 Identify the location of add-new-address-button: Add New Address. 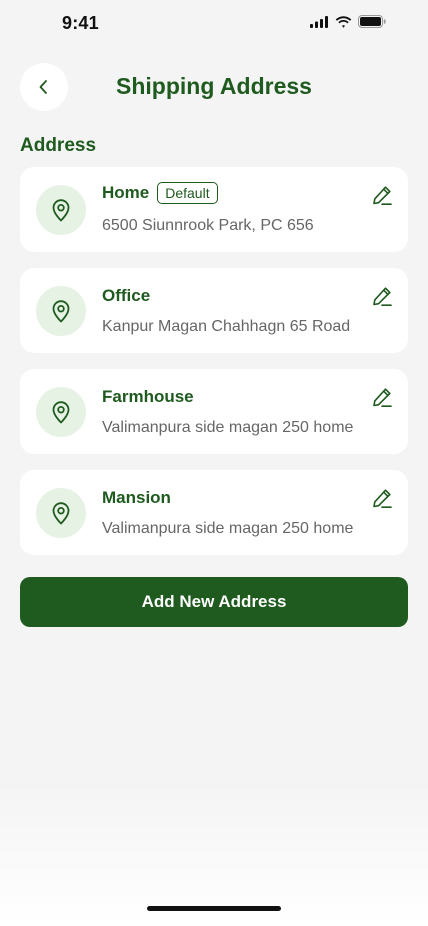
(214, 602).